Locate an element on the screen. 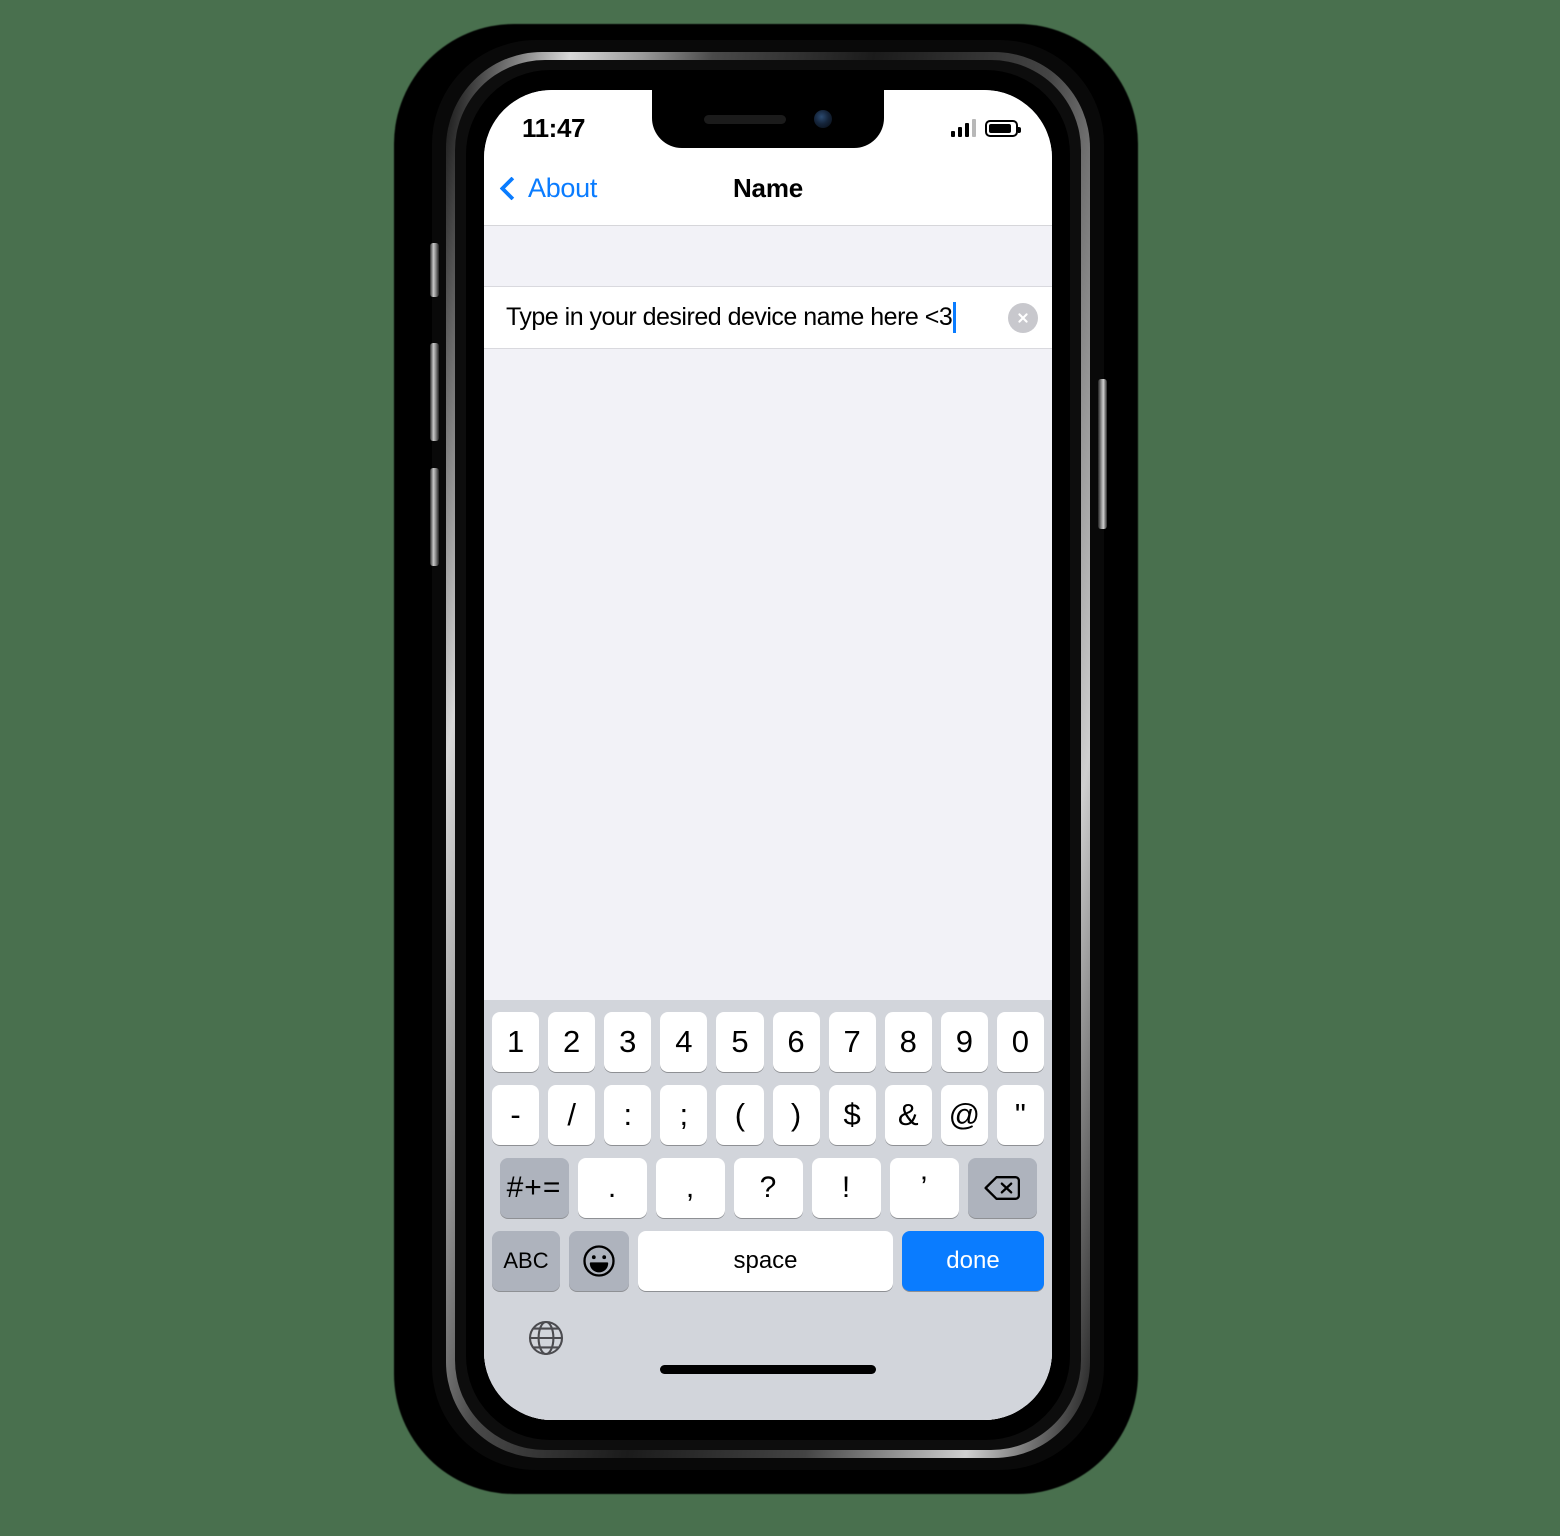 The image size is (1560, 1536). key-6: 6 is located at coordinates (796, 1042).